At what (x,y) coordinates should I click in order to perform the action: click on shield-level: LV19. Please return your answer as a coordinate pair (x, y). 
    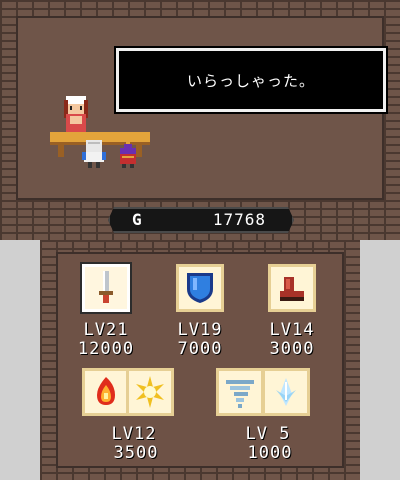
    Looking at the image, I should click on (200, 330).